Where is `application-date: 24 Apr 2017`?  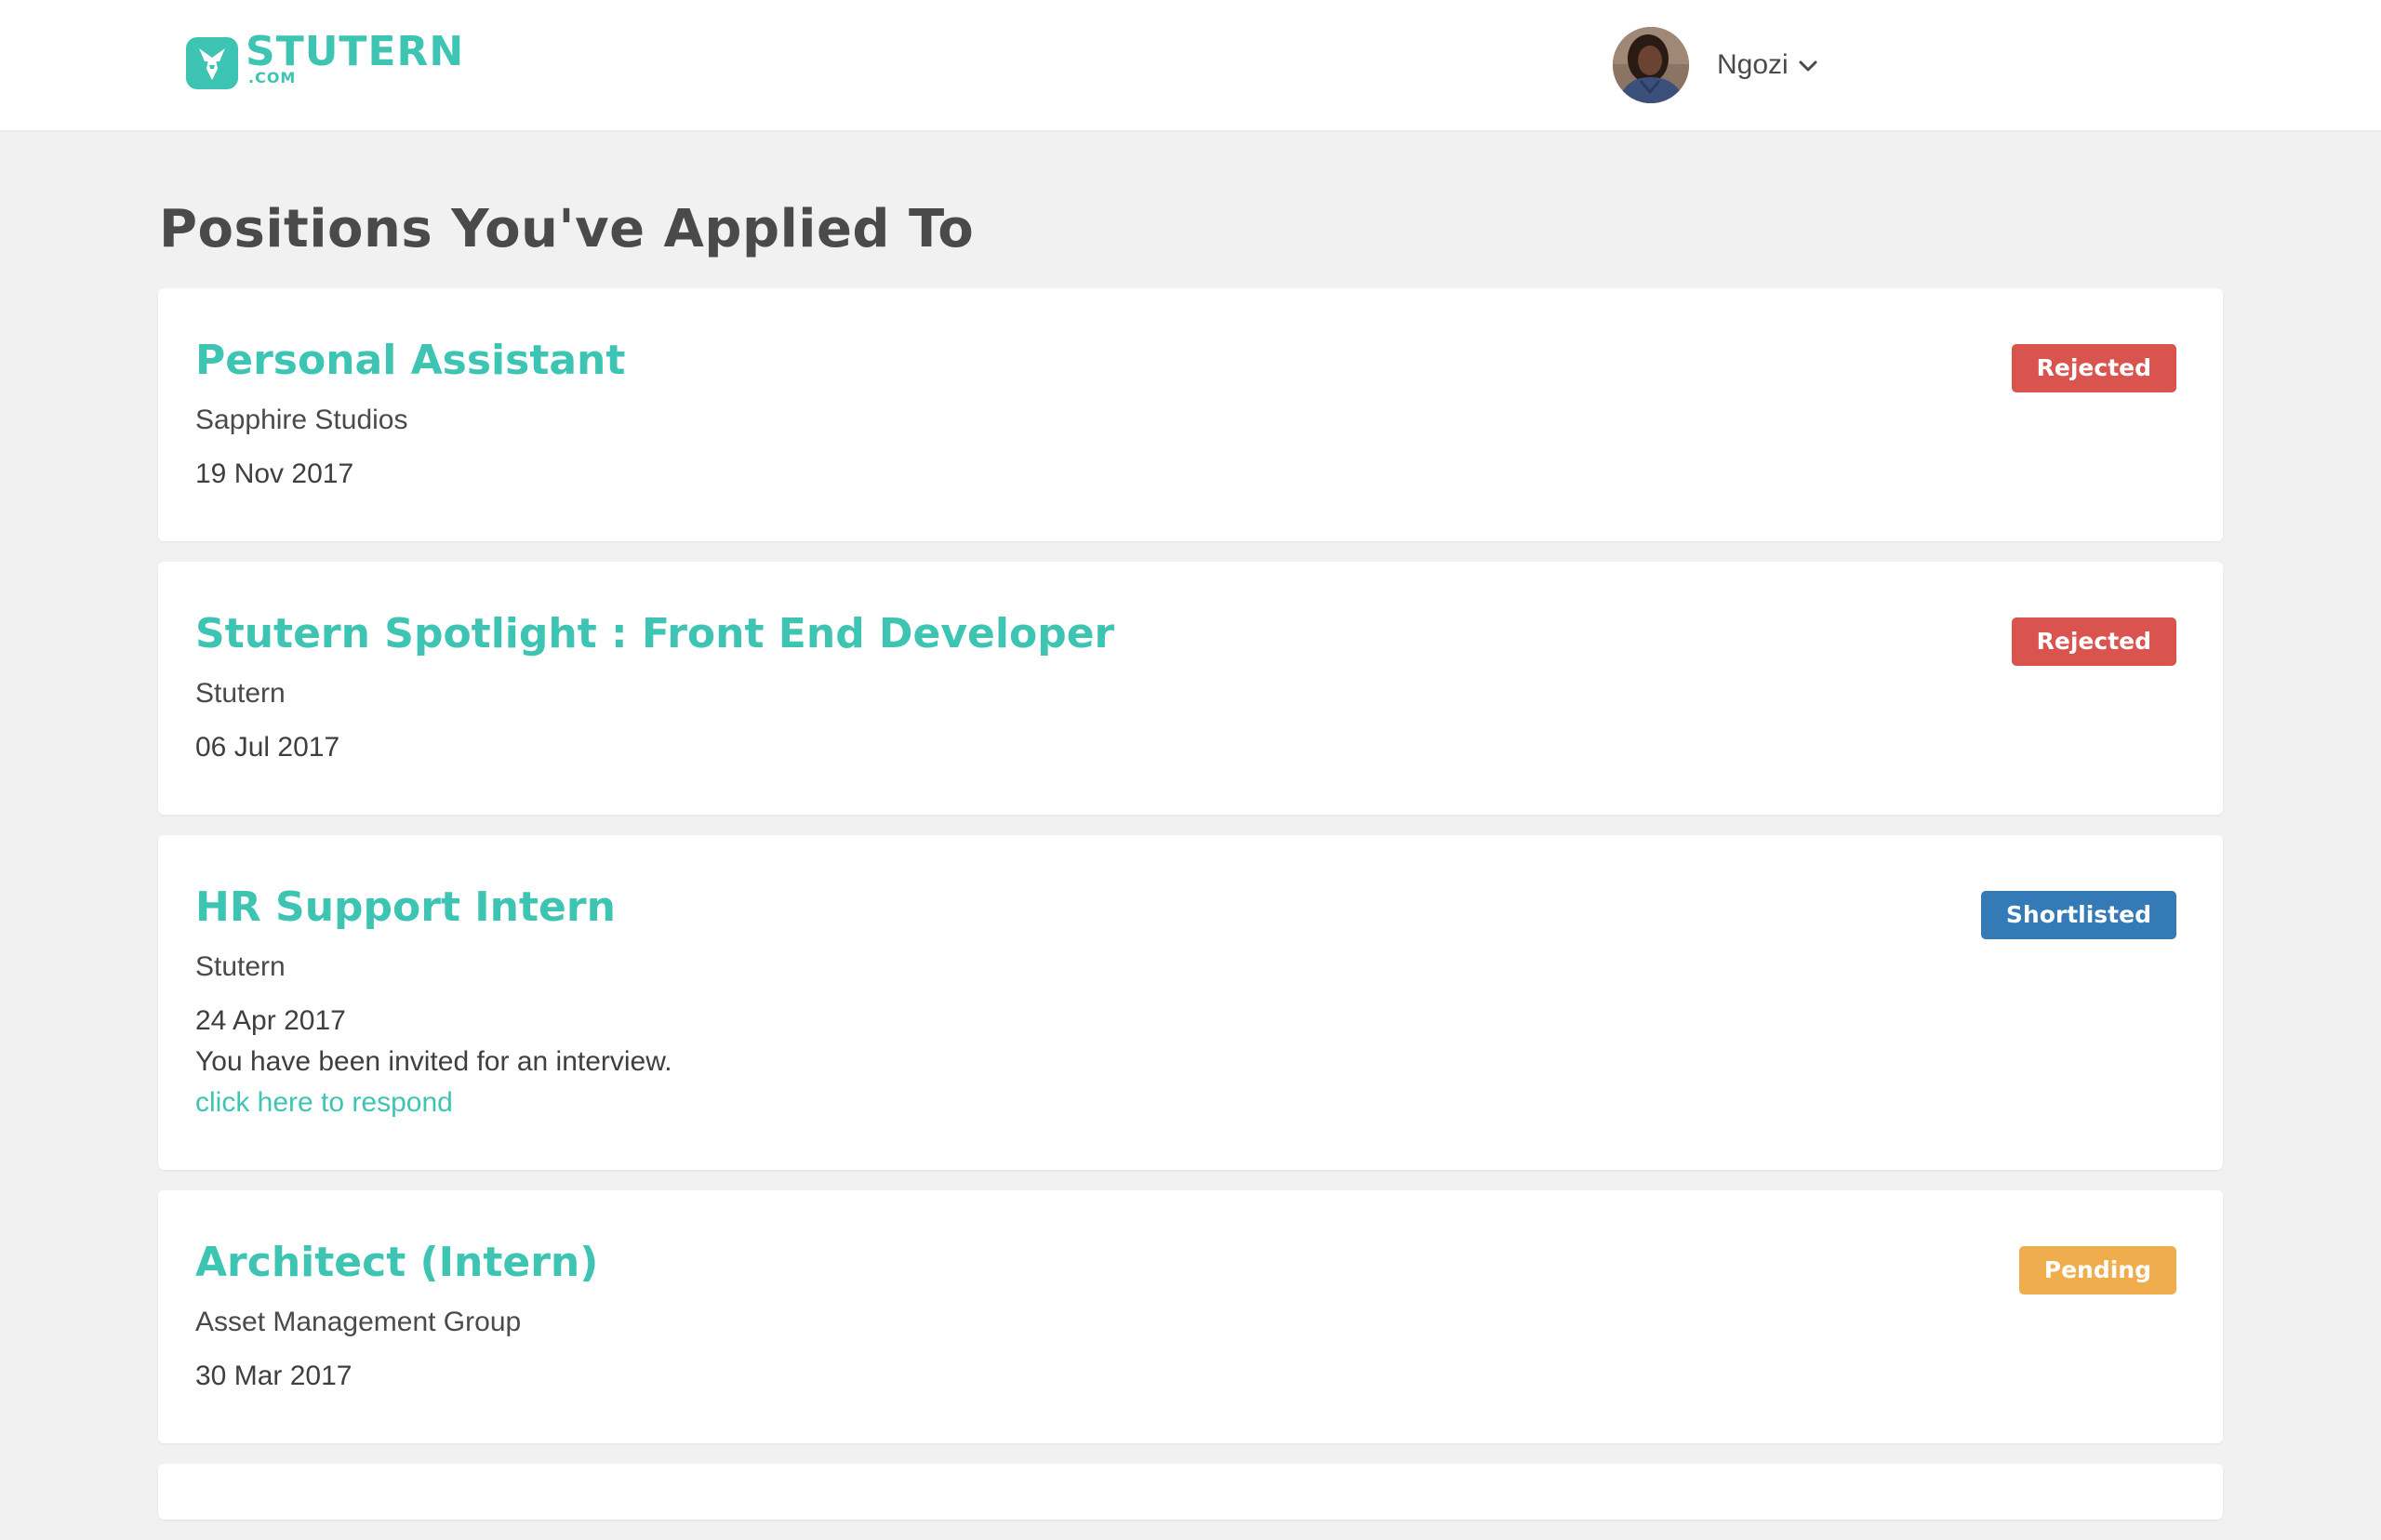 application-date: 24 Apr 2017 is located at coordinates (271, 1021).